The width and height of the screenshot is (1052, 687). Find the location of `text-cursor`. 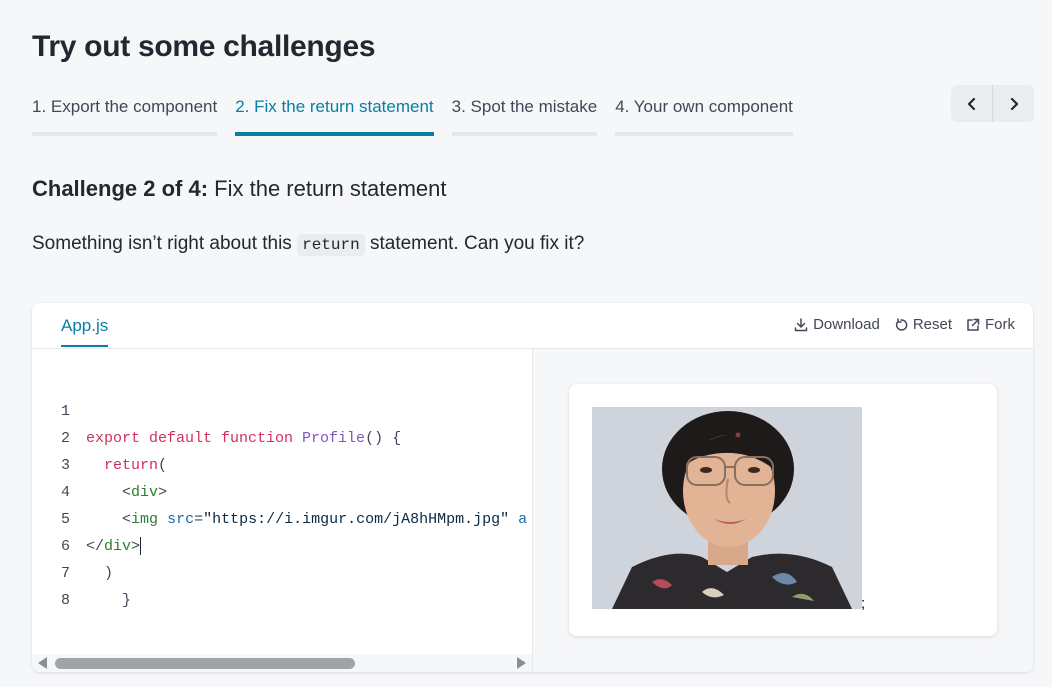

text-cursor is located at coordinates (141, 546).